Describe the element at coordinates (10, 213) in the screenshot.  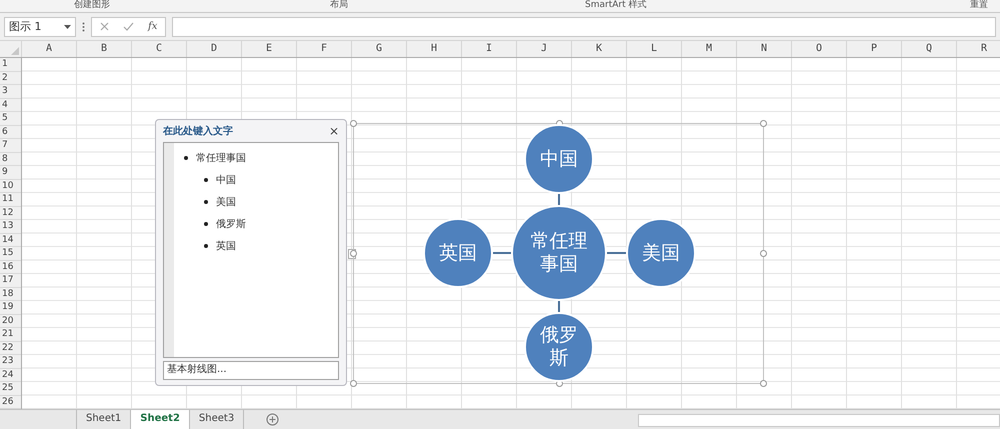
I see `row-header: 12` at that location.